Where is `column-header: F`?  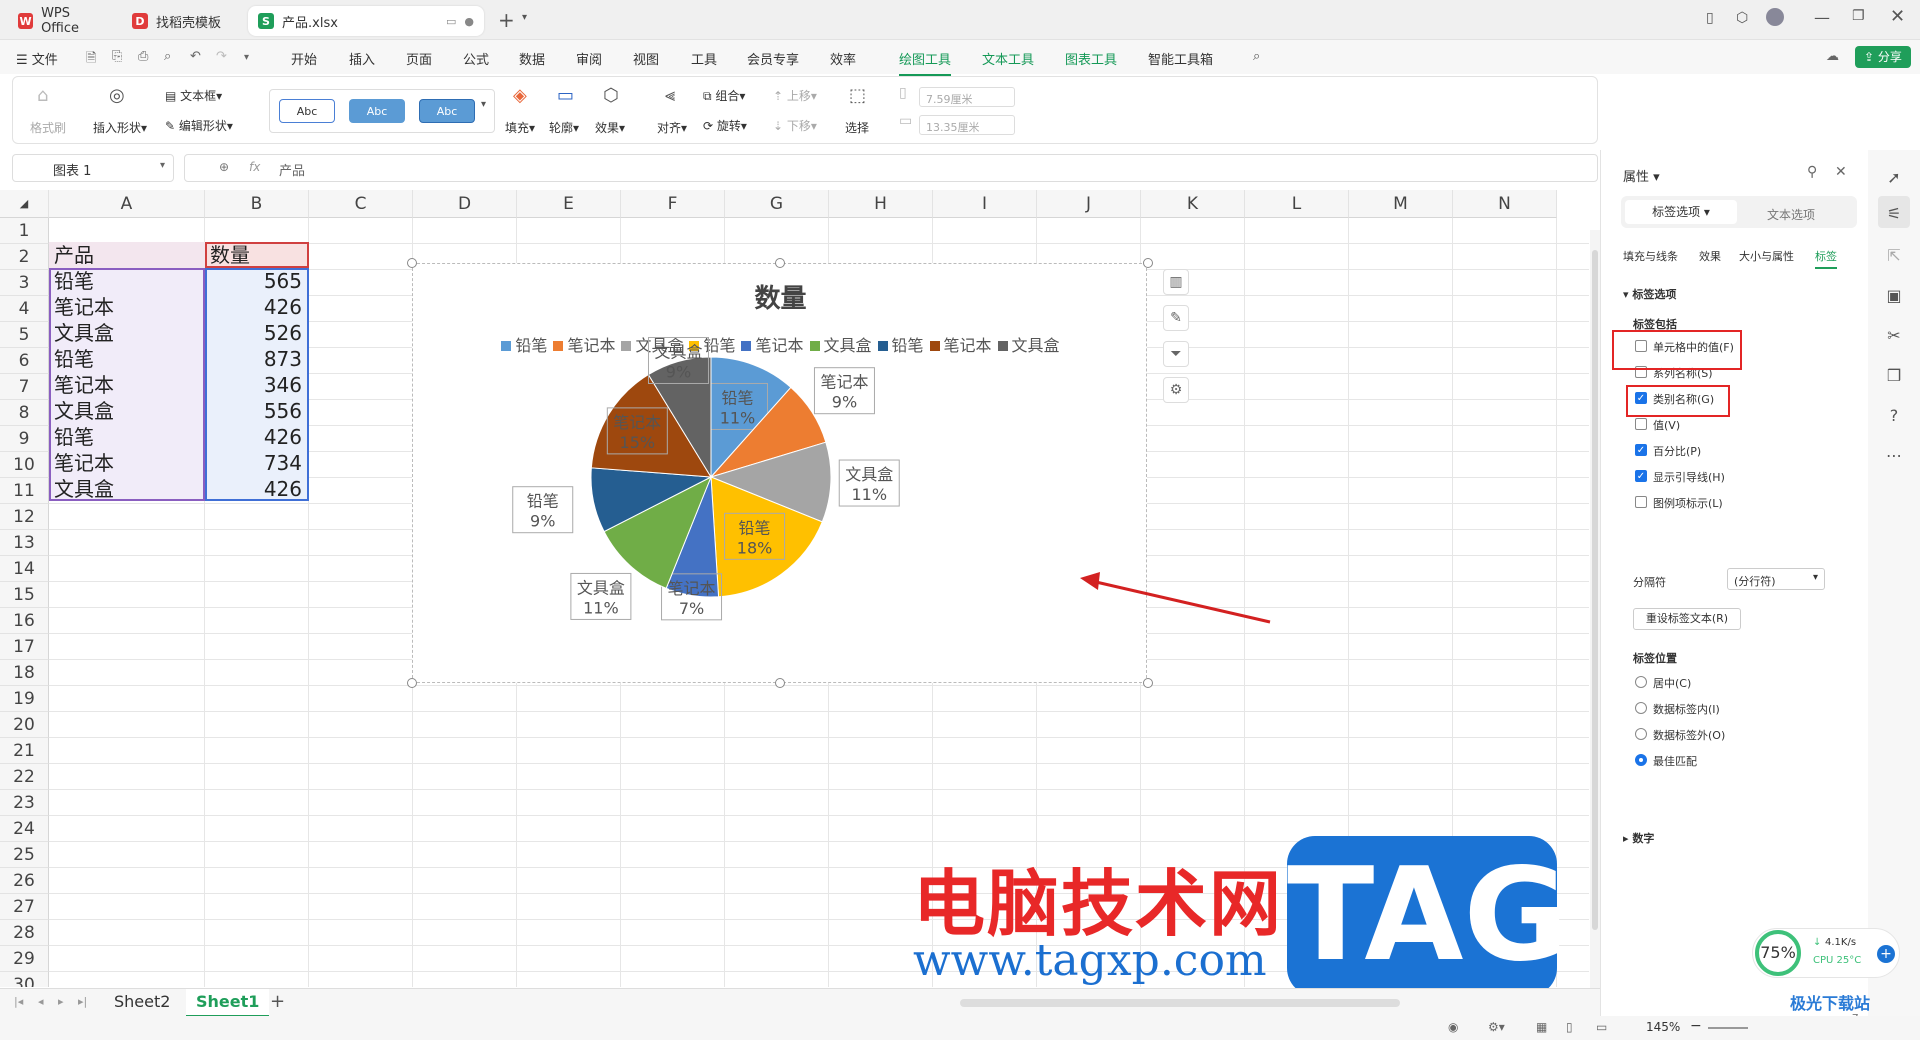 column-header: F is located at coordinates (673, 204).